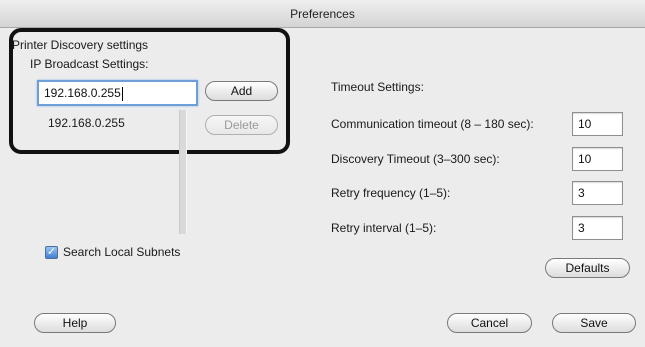  What do you see at coordinates (75, 323) in the screenshot?
I see `help-button: Help` at bounding box center [75, 323].